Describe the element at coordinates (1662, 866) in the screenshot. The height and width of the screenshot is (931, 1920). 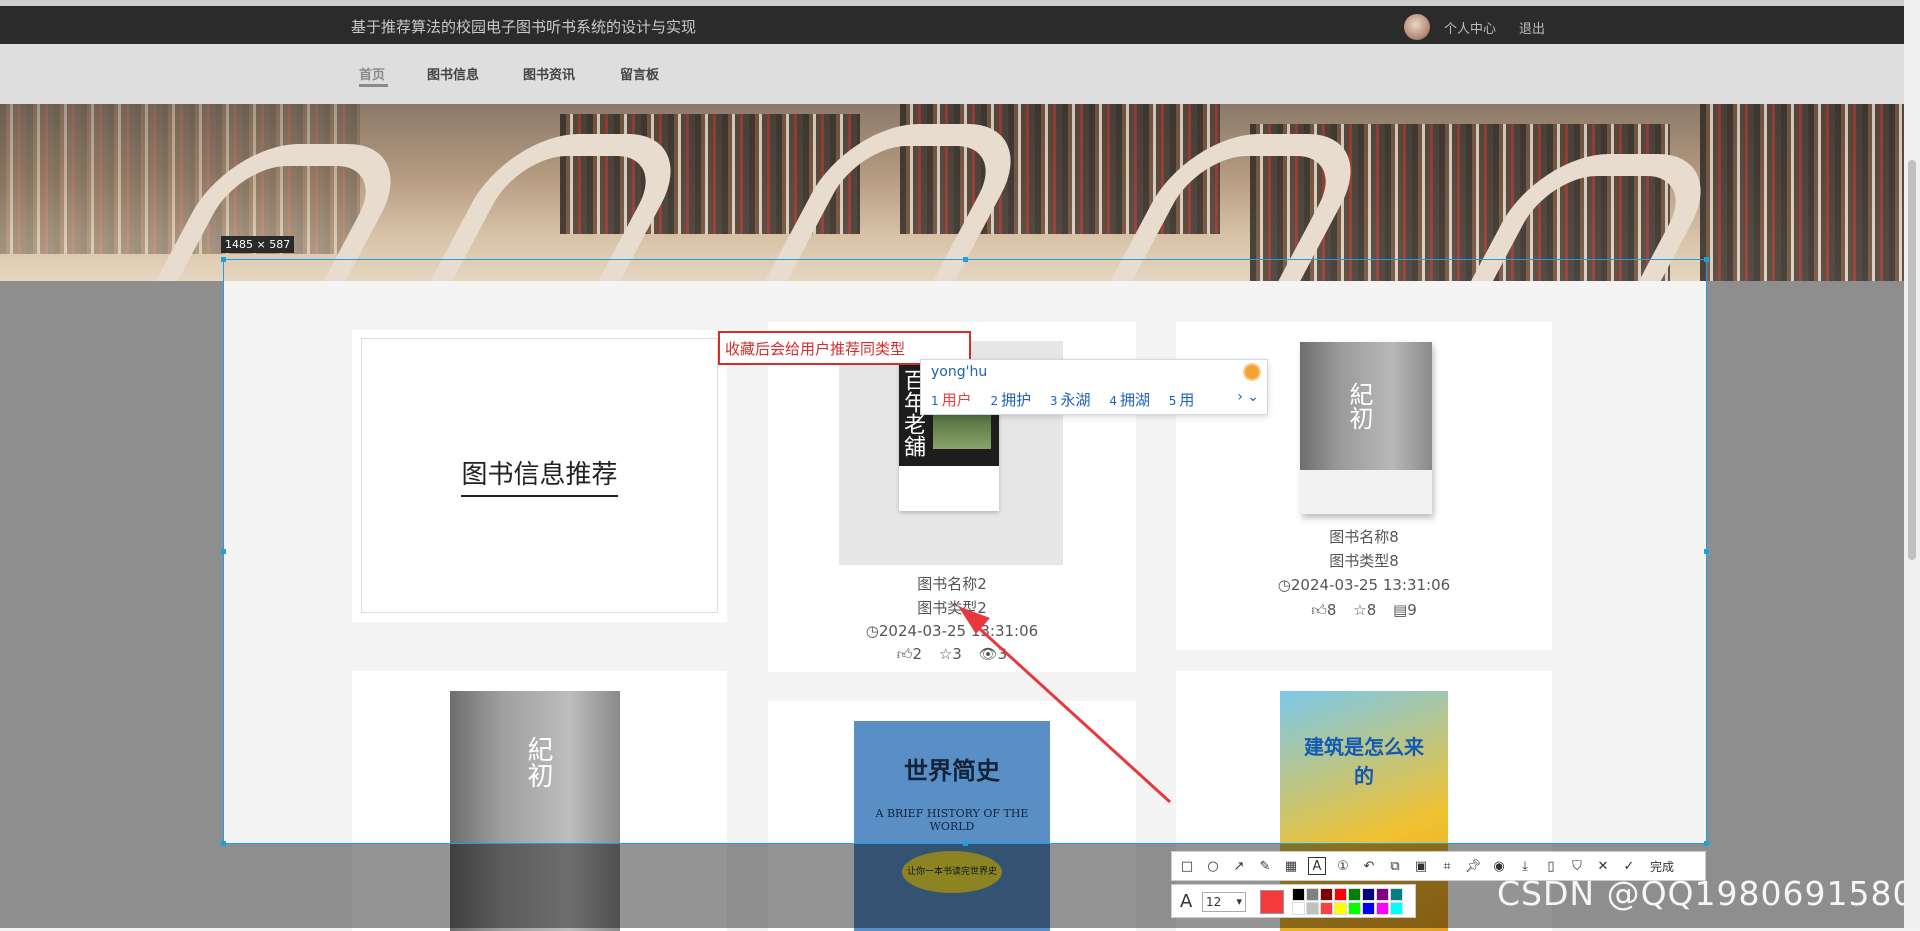
I see `done-button: 完成` at that location.